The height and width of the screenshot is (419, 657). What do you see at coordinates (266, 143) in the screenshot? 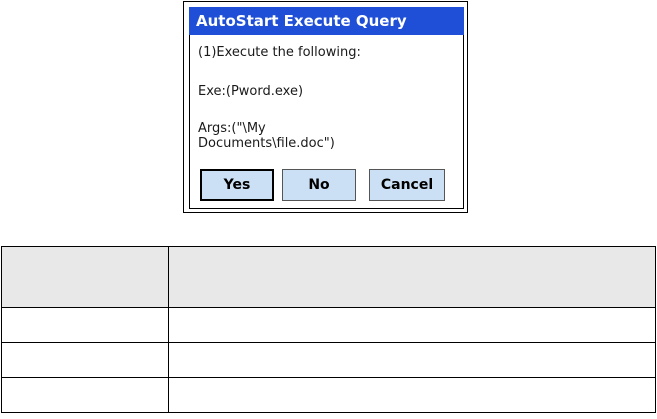
I see `args-text-line2: Documents\file.doc")` at bounding box center [266, 143].